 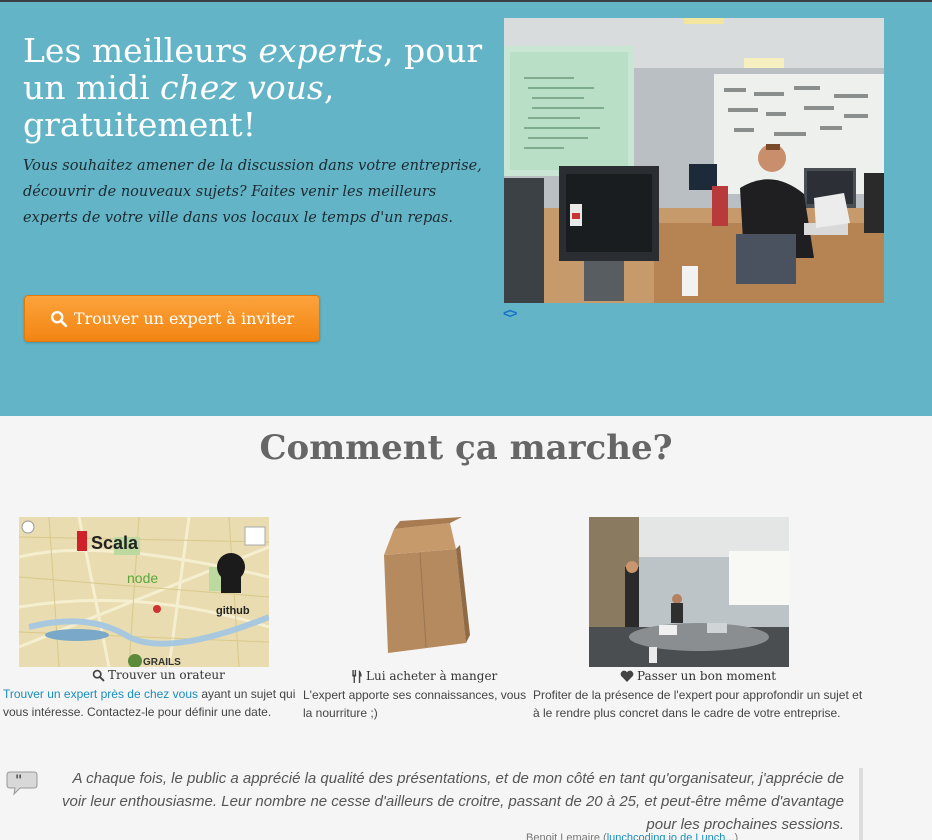 What do you see at coordinates (861, 804) in the screenshot?
I see `quote-border` at bounding box center [861, 804].